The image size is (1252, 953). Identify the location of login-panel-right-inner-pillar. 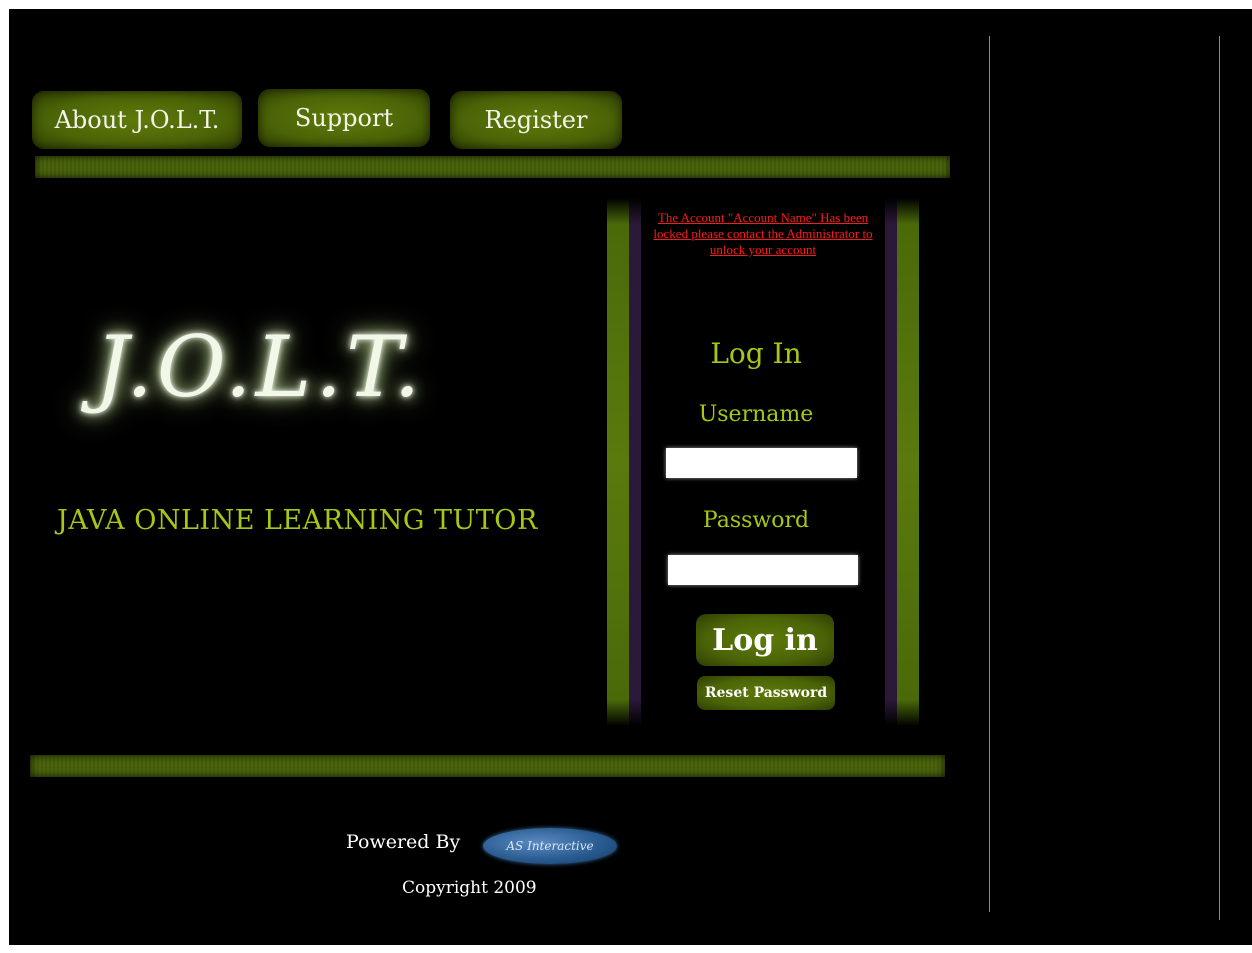
(891, 462).